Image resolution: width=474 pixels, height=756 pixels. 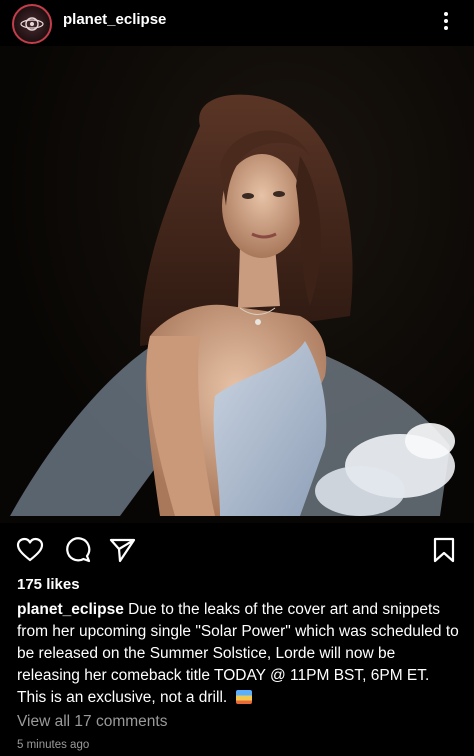 What do you see at coordinates (243, 697) in the screenshot?
I see `beach-emoji-icon` at bounding box center [243, 697].